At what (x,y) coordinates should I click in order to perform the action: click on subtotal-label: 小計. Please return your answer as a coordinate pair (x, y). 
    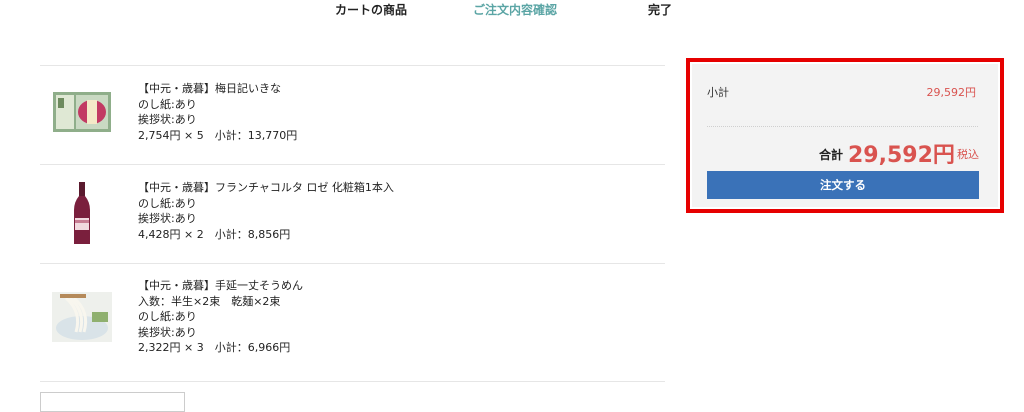
    Looking at the image, I should click on (718, 92).